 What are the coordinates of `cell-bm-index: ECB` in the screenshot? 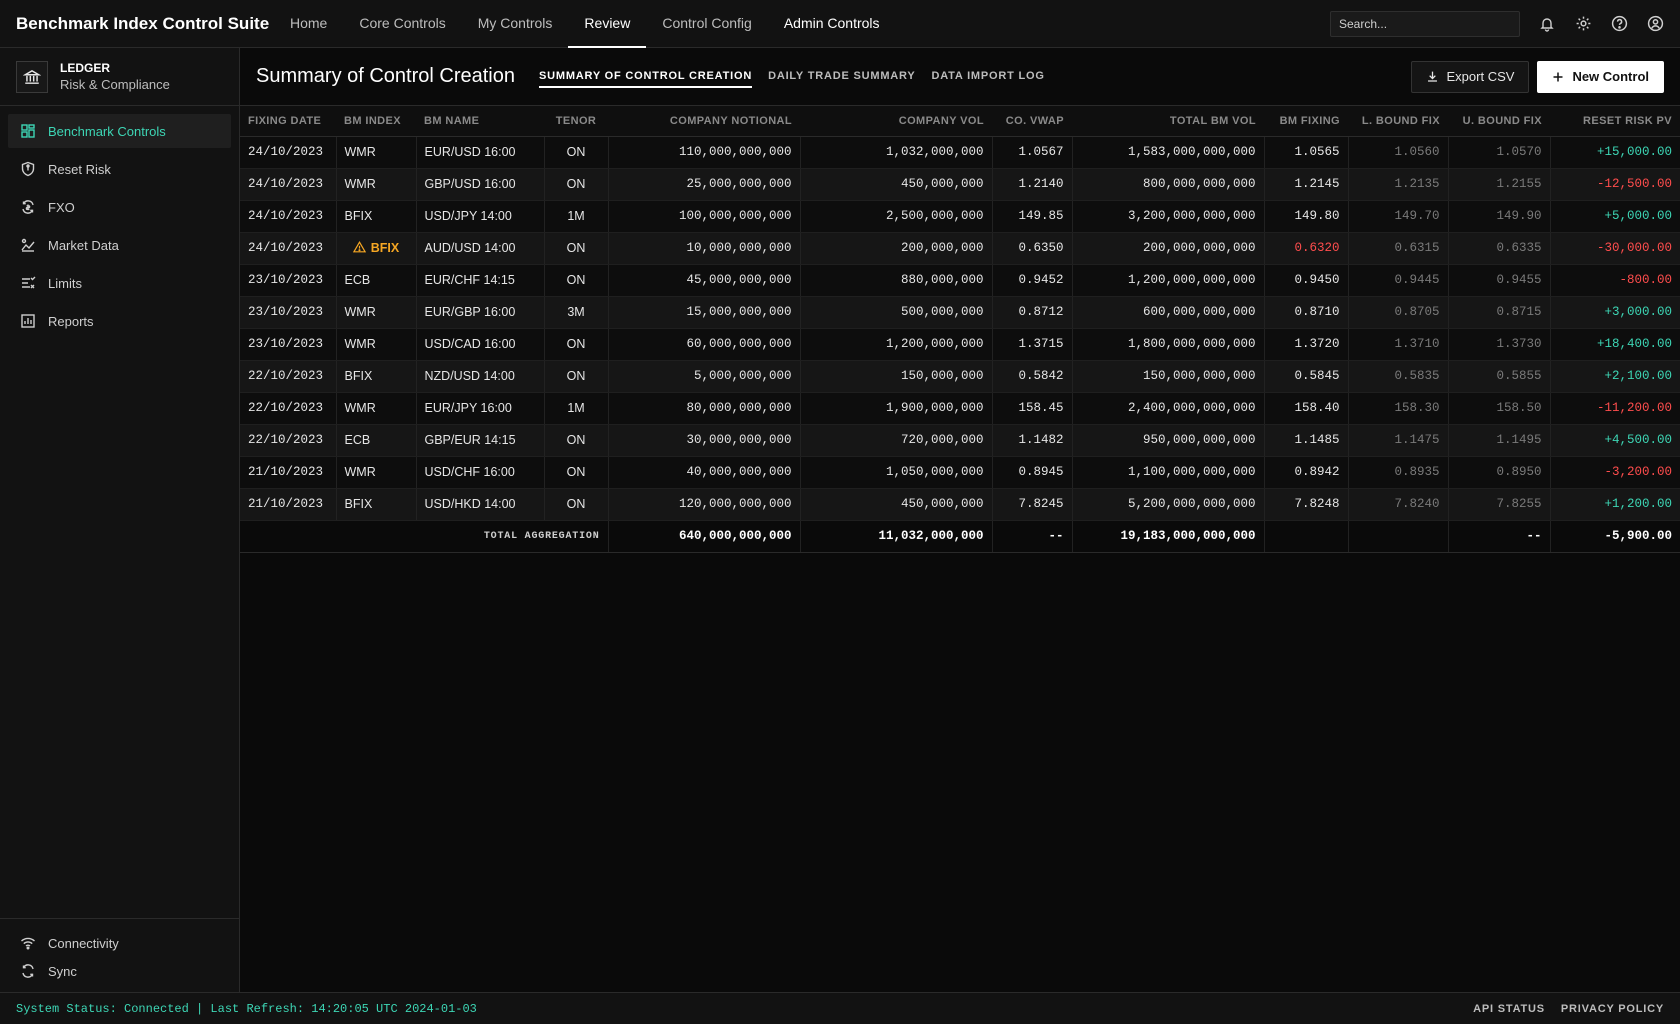 It's located at (376, 280).